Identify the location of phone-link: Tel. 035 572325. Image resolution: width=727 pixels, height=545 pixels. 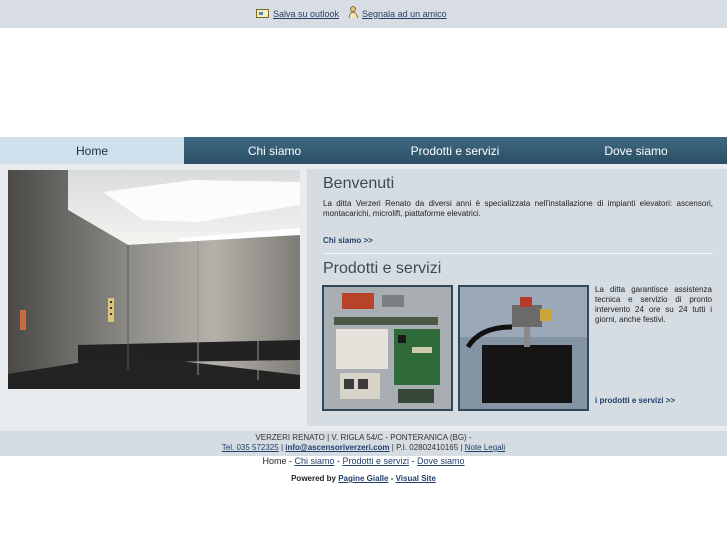
(250, 447).